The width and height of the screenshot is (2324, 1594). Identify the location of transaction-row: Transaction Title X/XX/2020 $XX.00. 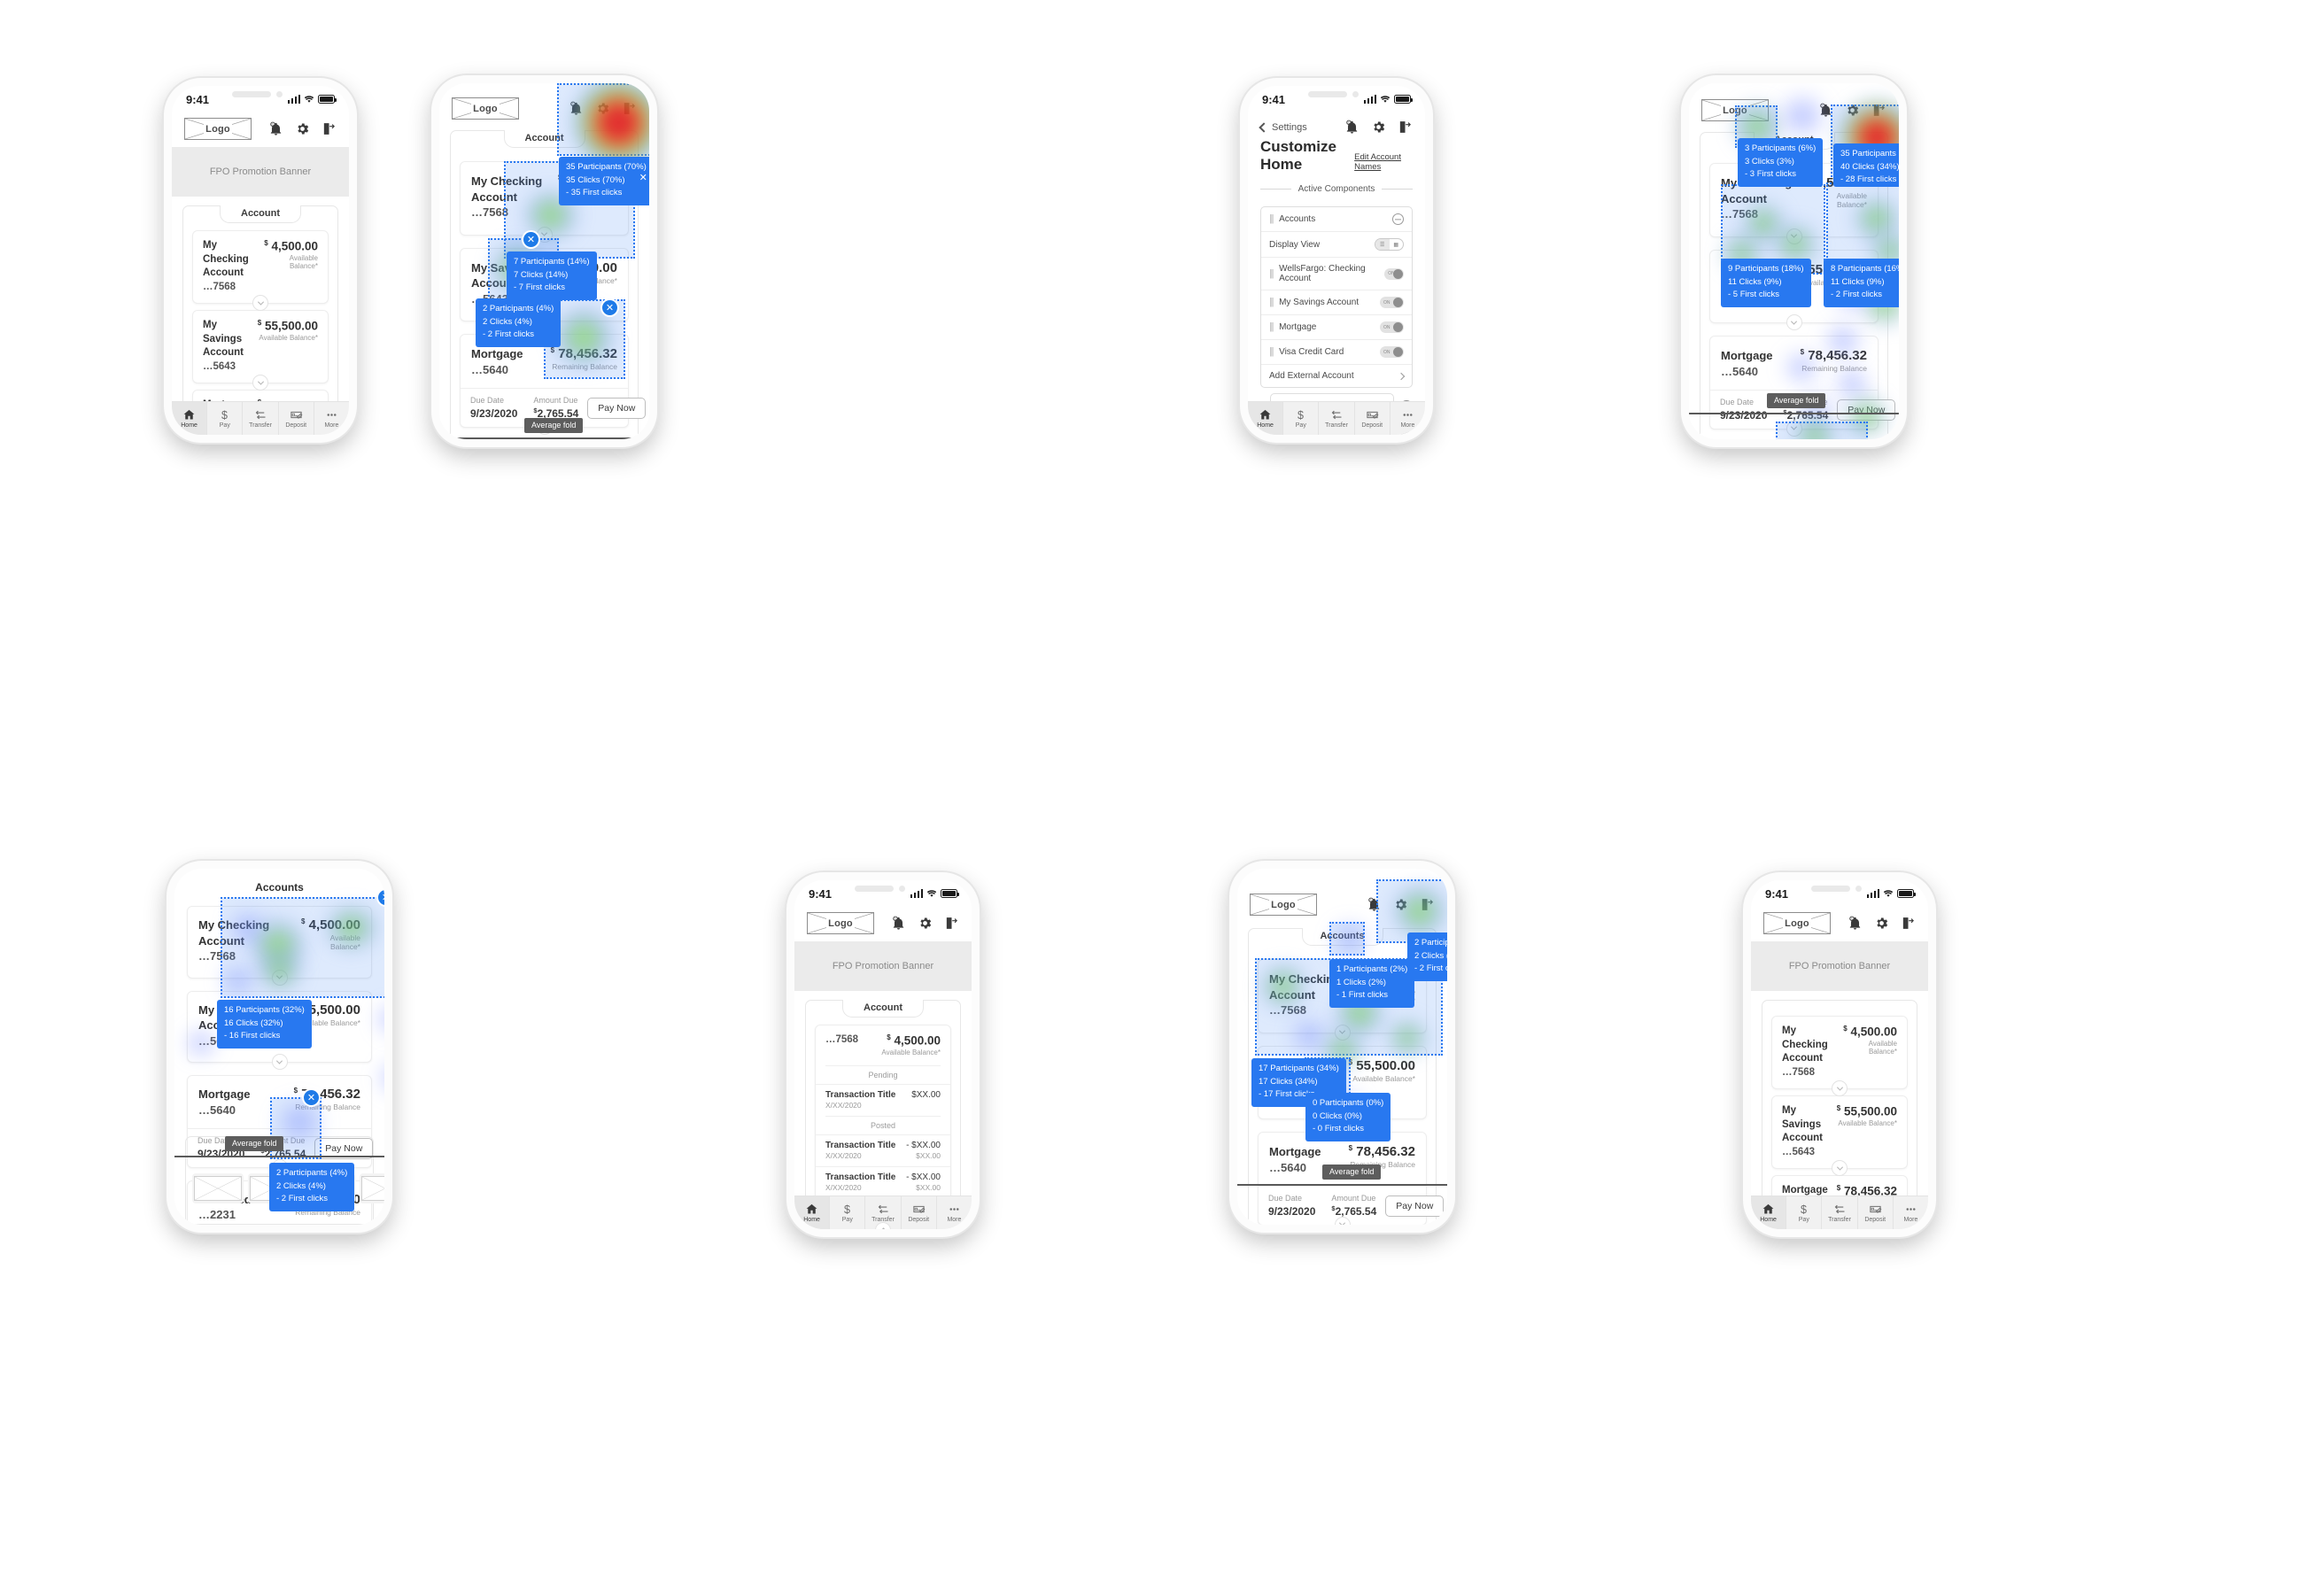
(883, 1099).